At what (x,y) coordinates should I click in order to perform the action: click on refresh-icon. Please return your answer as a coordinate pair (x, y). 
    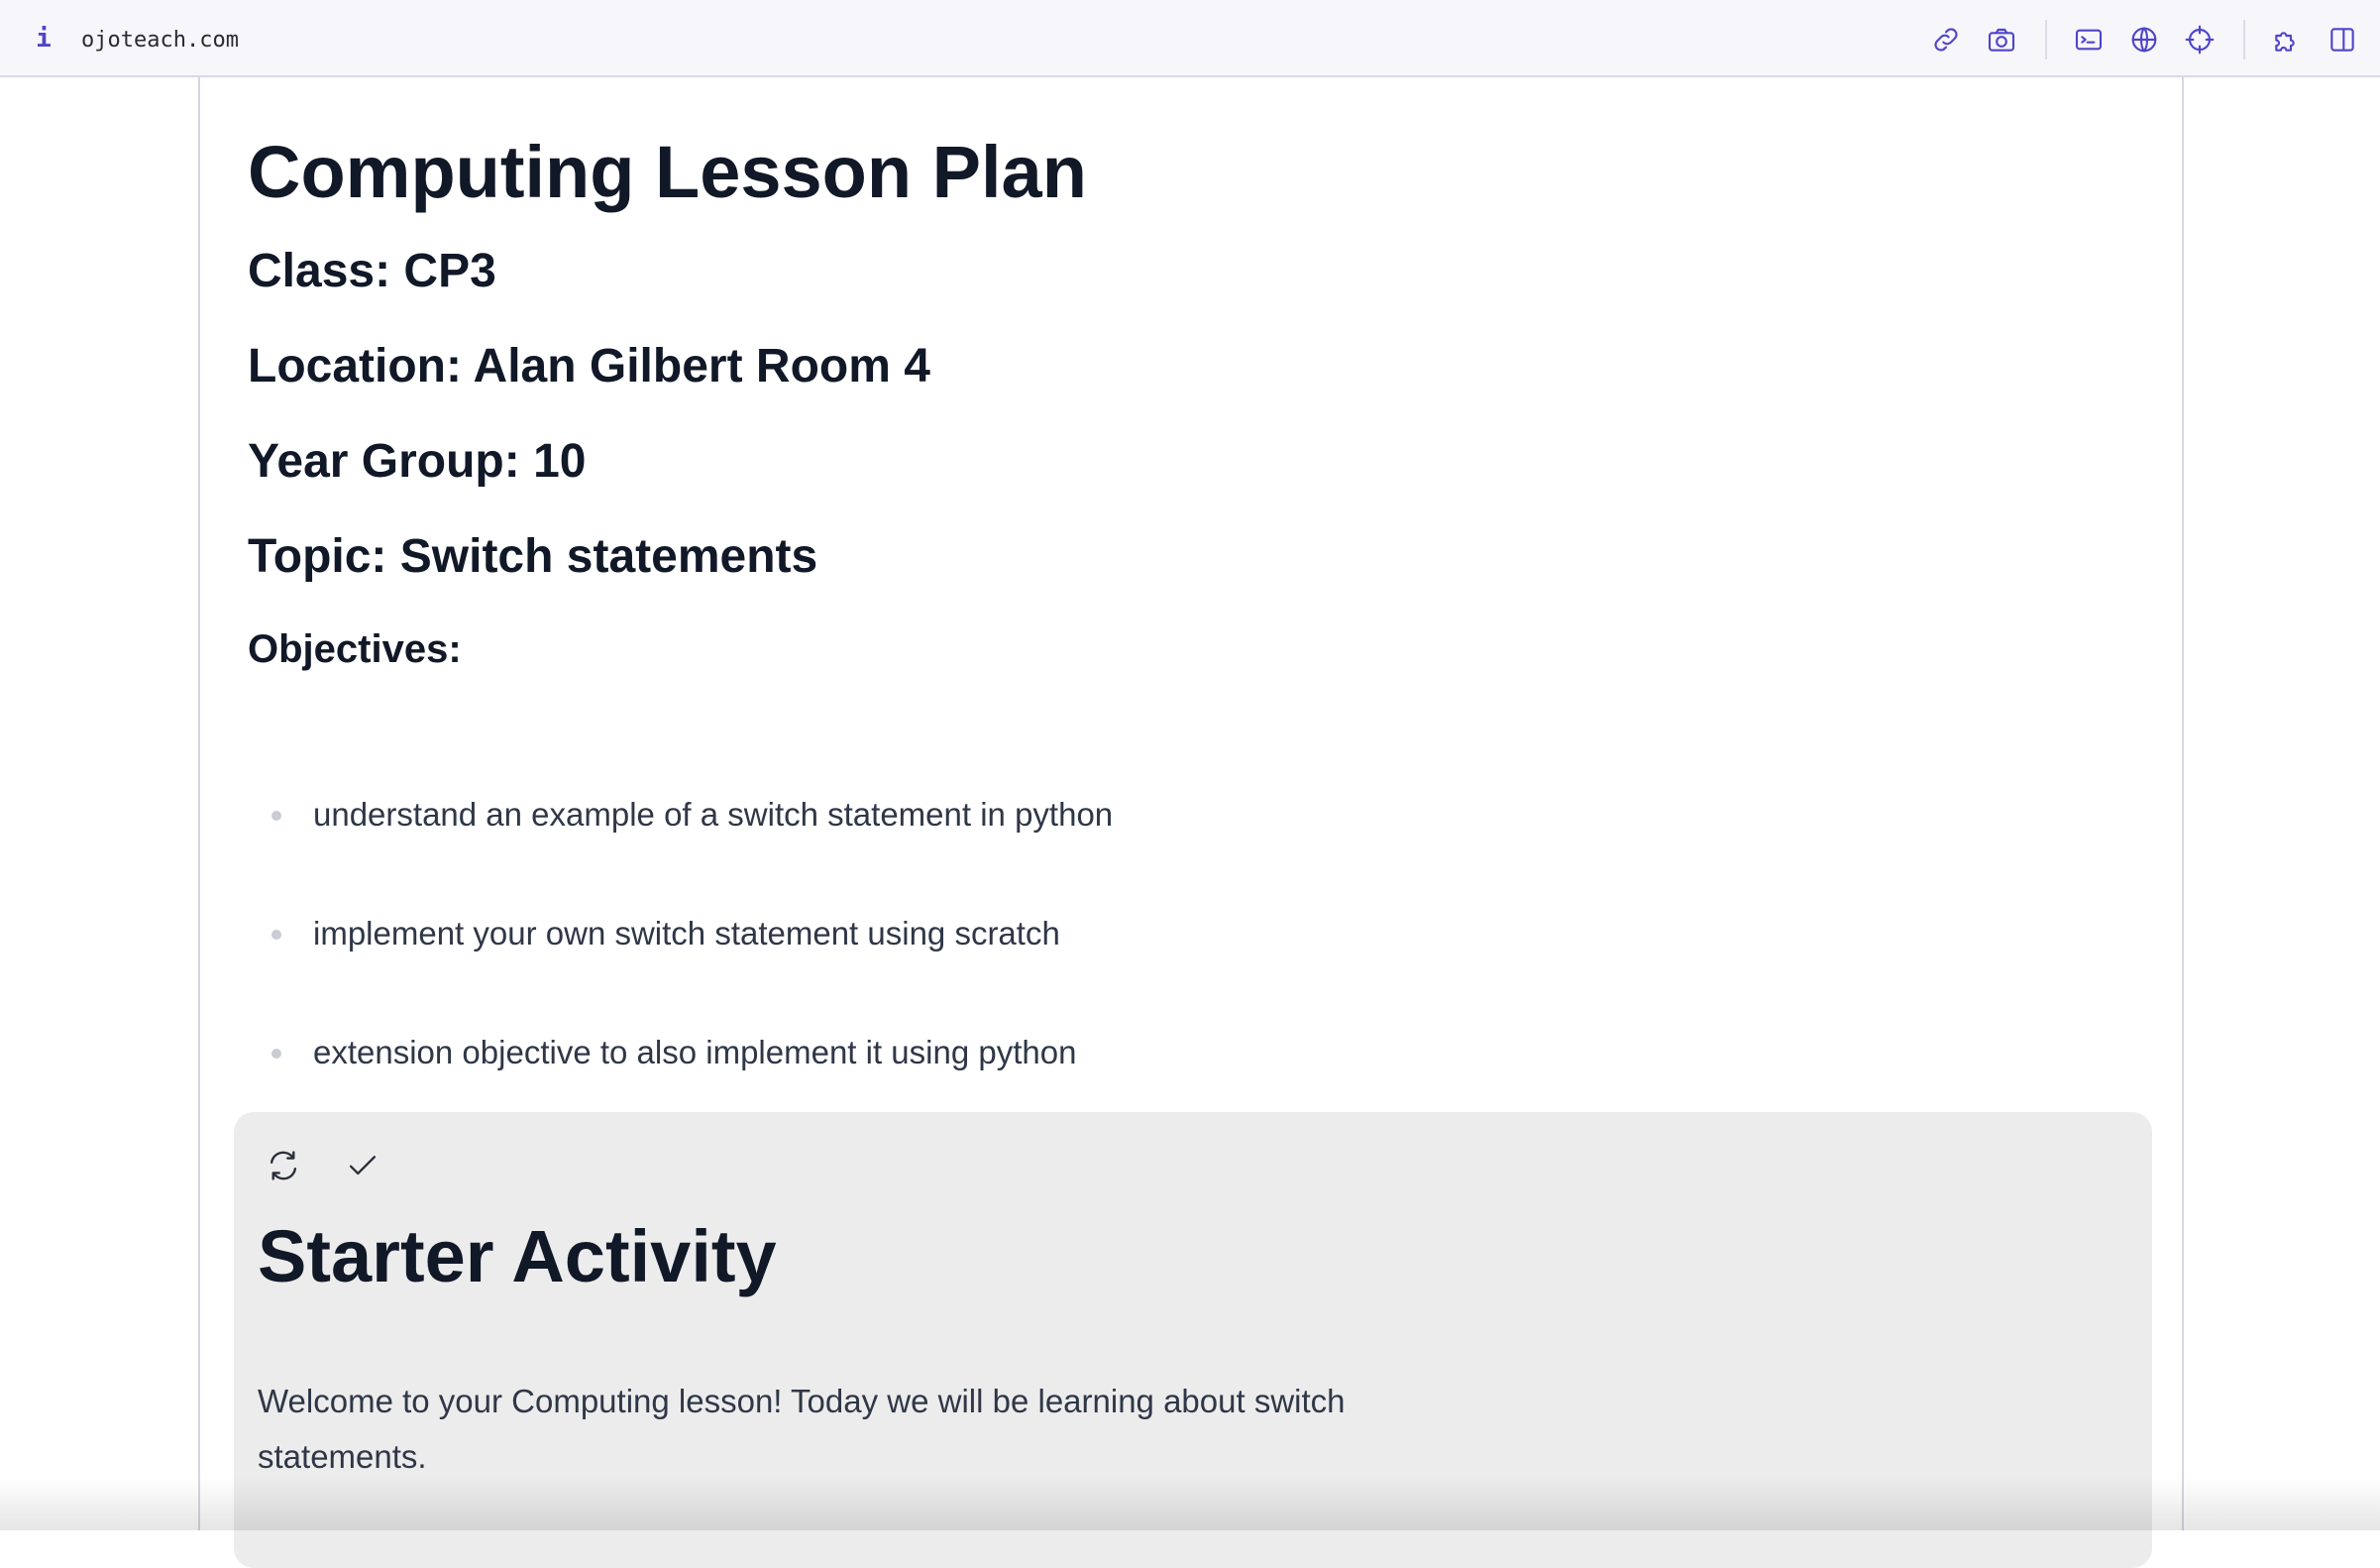
    Looking at the image, I should click on (283, 1165).